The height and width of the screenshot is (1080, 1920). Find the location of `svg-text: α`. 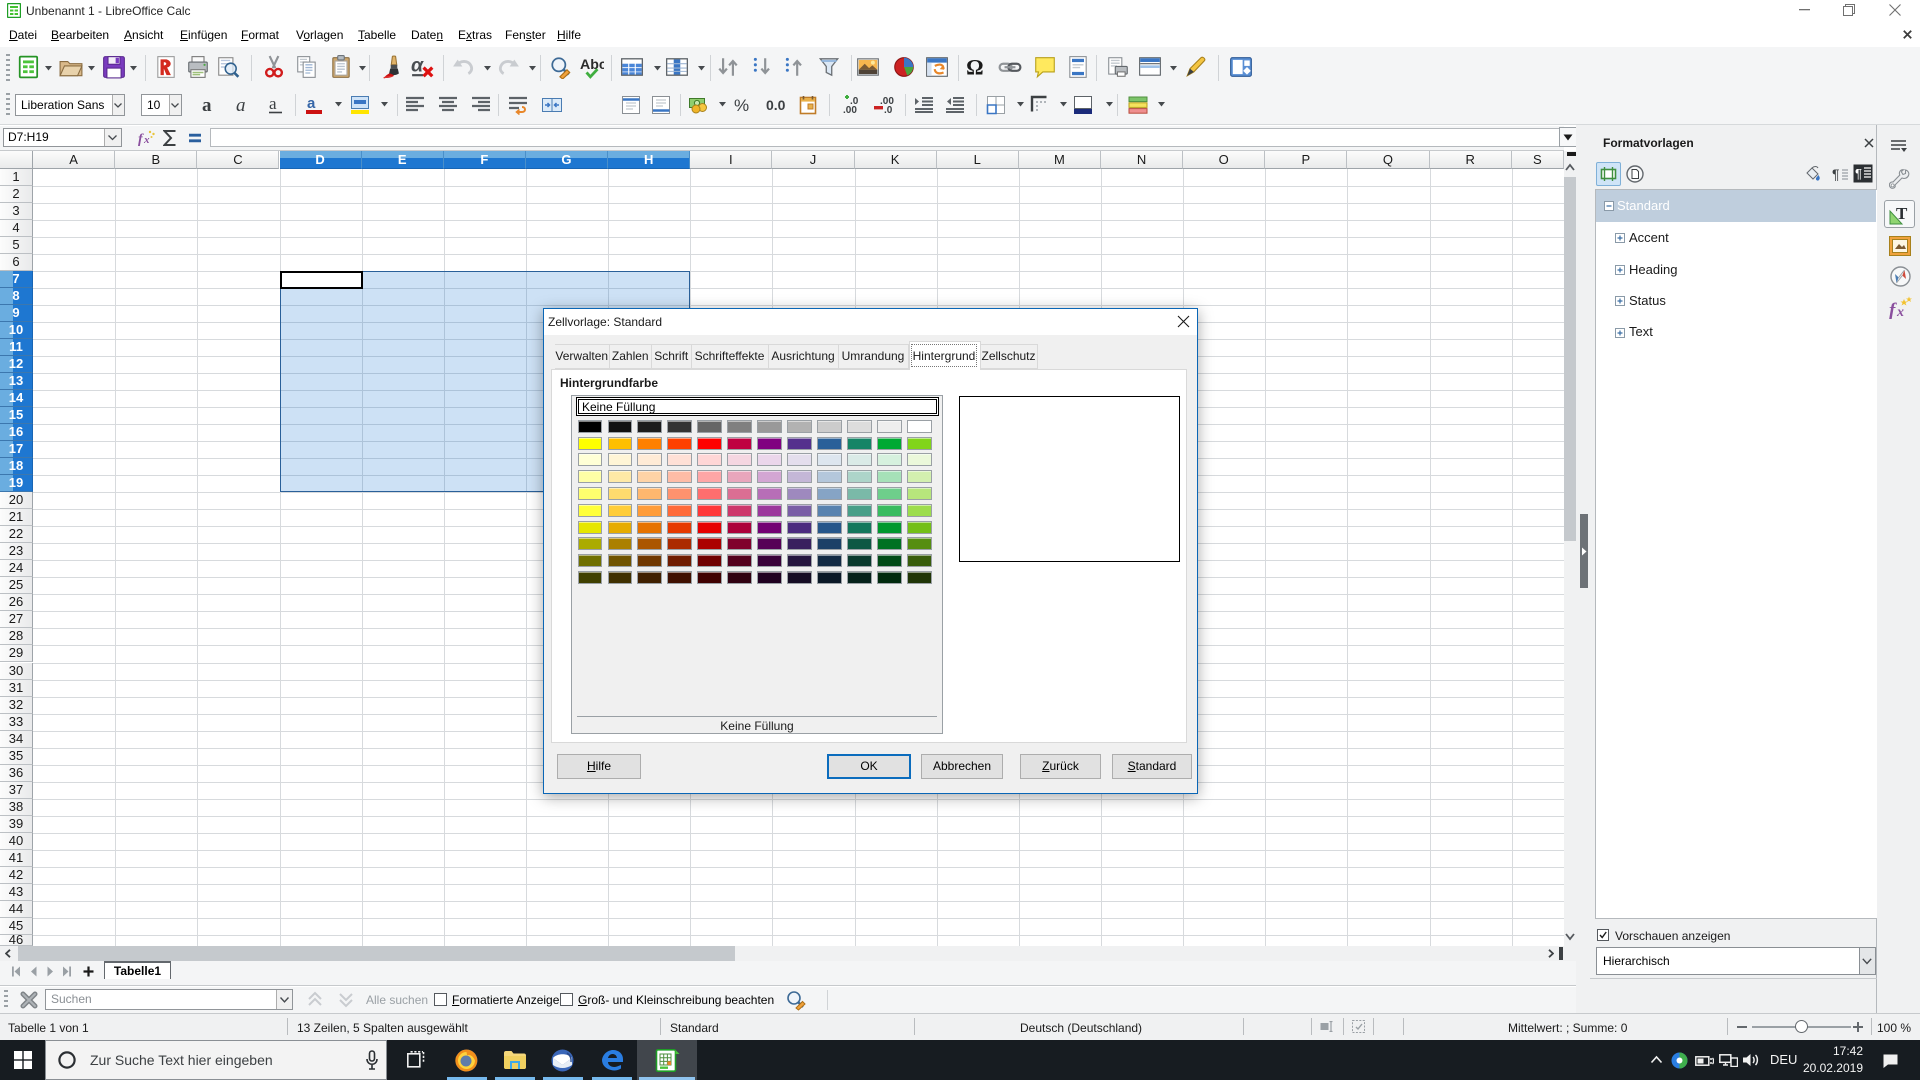

svg-text: α is located at coordinates (417, 65).